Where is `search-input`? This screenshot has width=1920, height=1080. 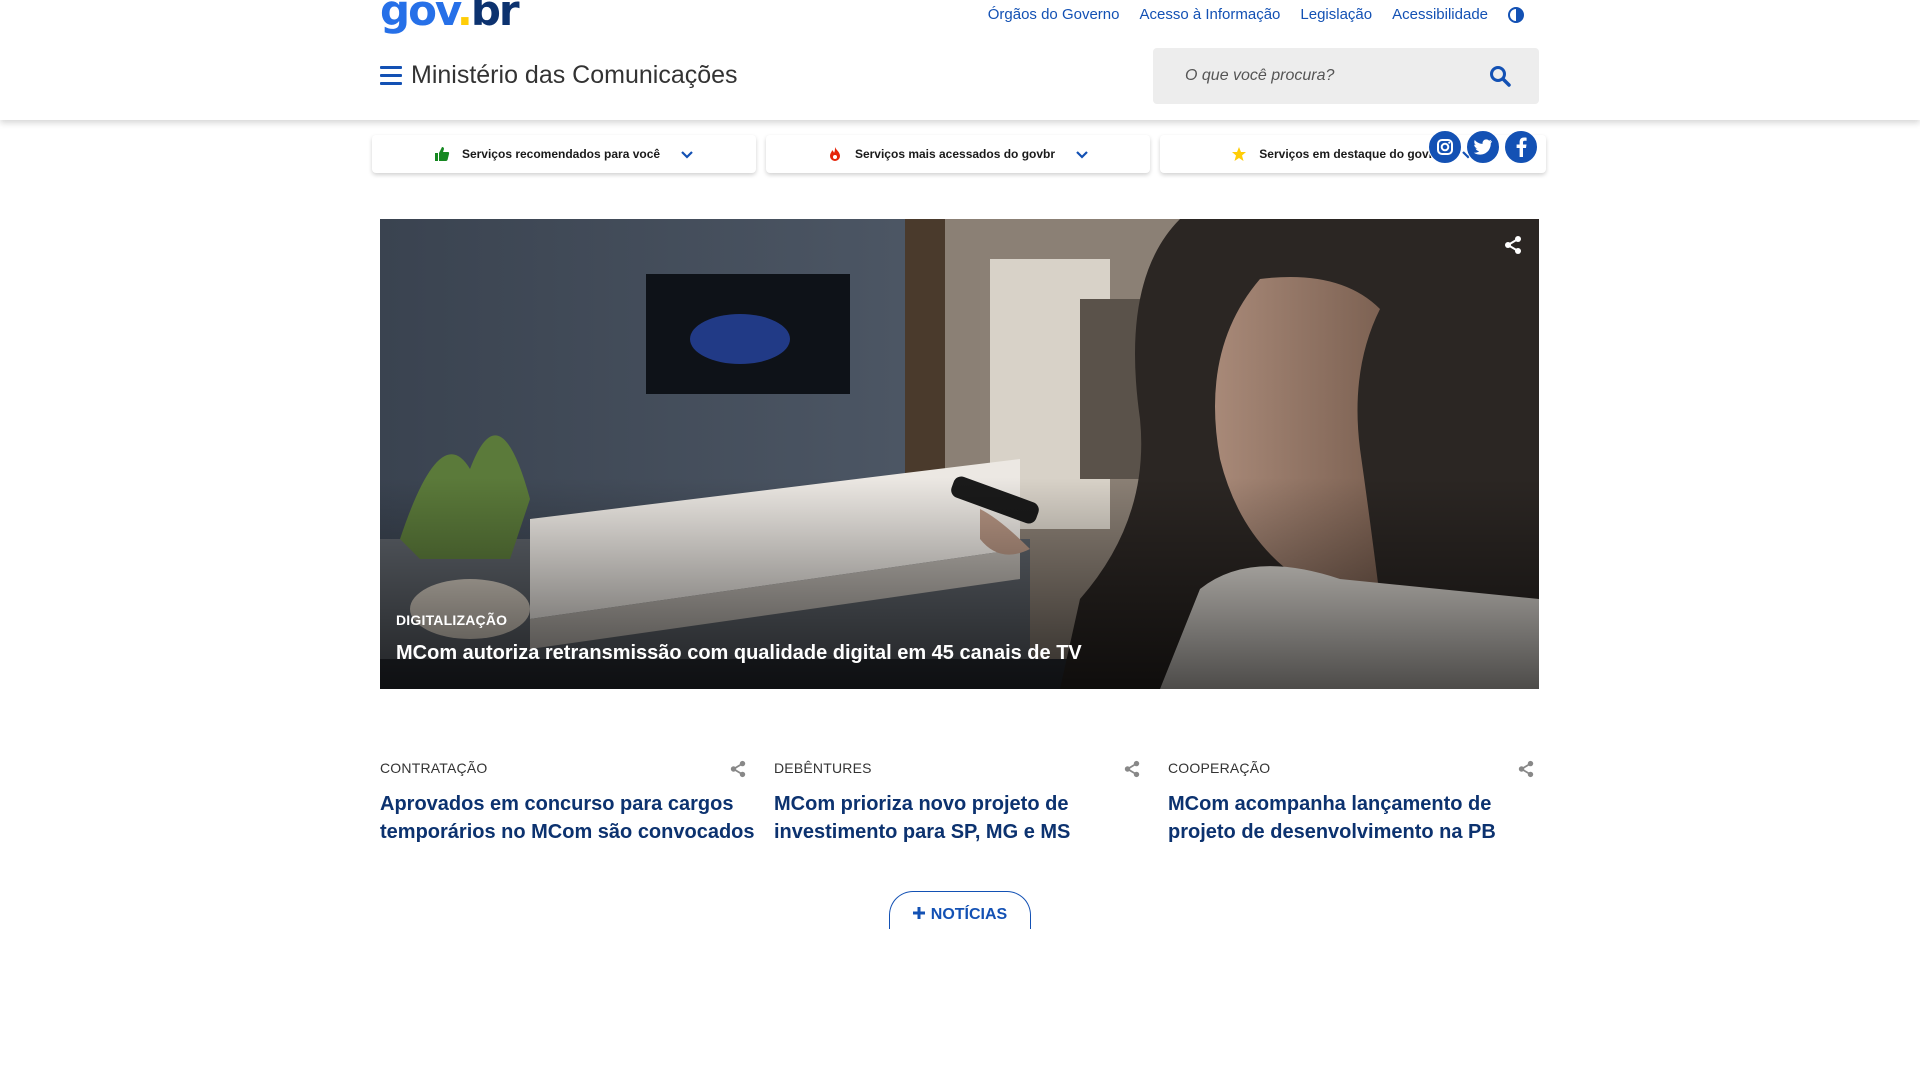
search-input is located at coordinates (1318, 76).